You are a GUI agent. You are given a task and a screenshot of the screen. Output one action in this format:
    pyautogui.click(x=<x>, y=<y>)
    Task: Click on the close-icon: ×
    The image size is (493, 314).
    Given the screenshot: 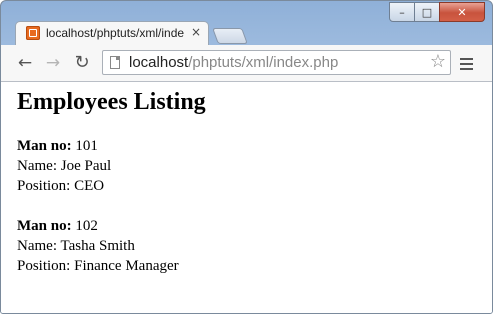 What is the action you would take?
    pyautogui.click(x=196, y=32)
    